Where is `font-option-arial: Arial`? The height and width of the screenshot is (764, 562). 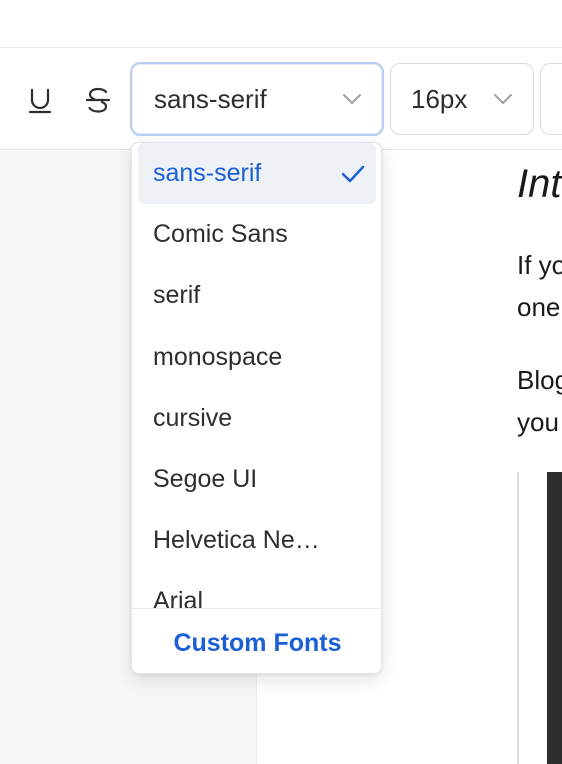
font-option-arial: Arial is located at coordinates (257, 590).